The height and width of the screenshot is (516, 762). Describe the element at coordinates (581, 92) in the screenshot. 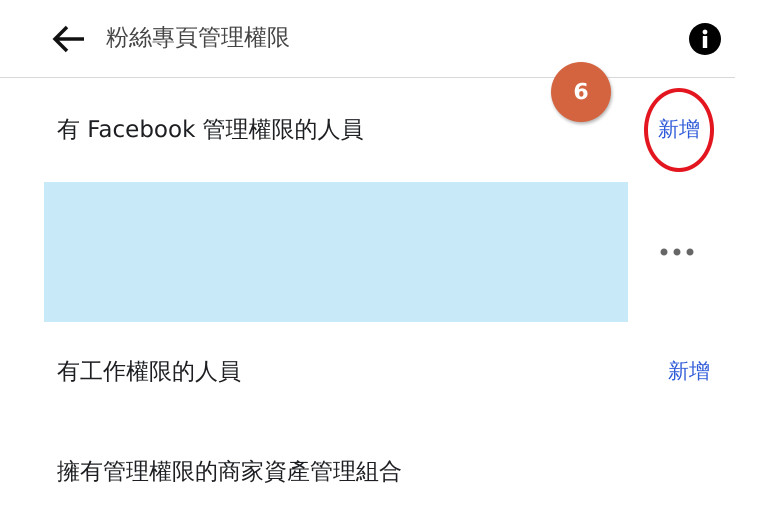

I see `step-badge: 6` at that location.